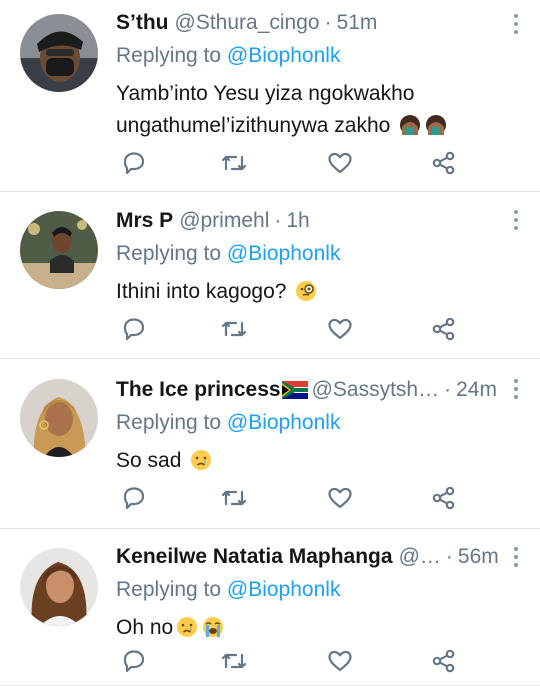  Describe the element at coordinates (321, 628) in the screenshot. I see `tweet-text: Oh no` at that location.